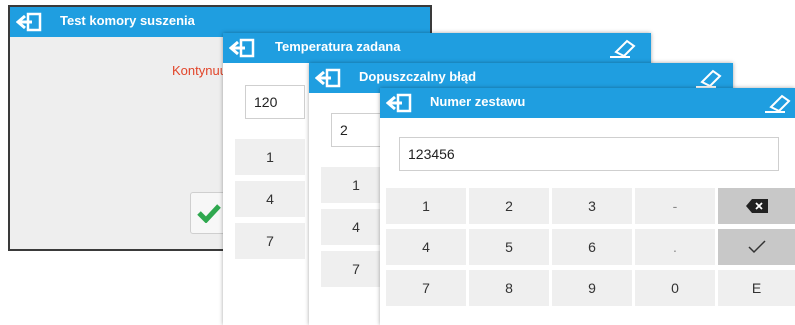 Image resolution: width=795 pixels, height=325 pixels. I want to click on key-9: 9, so click(592, 288).